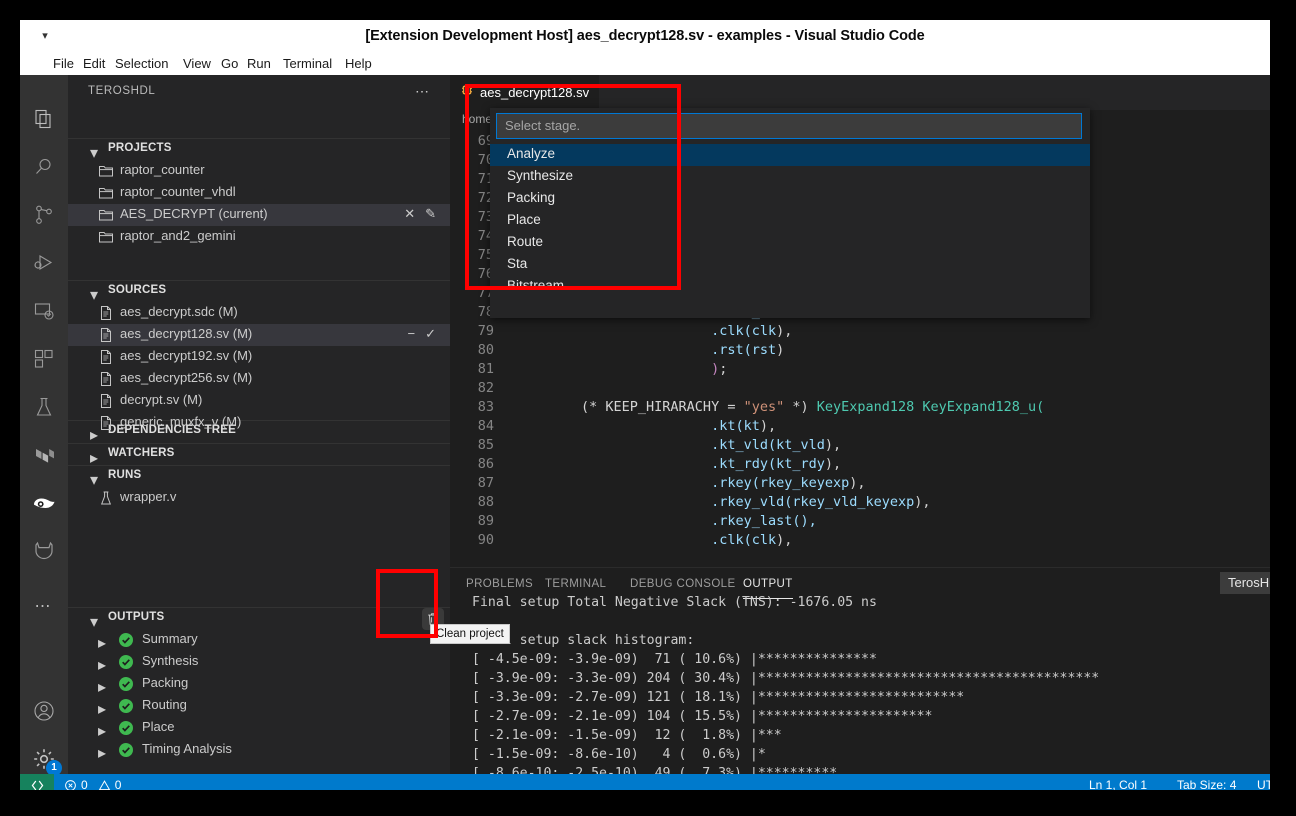  Describe the element at coordinates (409, 214) in the screenshot. I see `close-icon: ✕` at that location.